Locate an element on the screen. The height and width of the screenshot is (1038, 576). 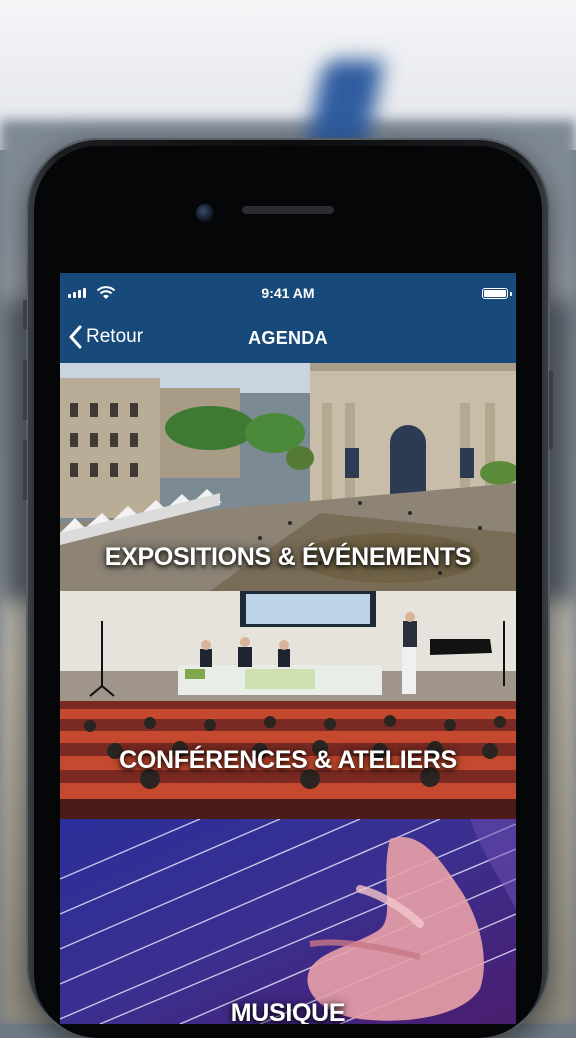
page-title: AGENDA is located at coordinates (288, 338).